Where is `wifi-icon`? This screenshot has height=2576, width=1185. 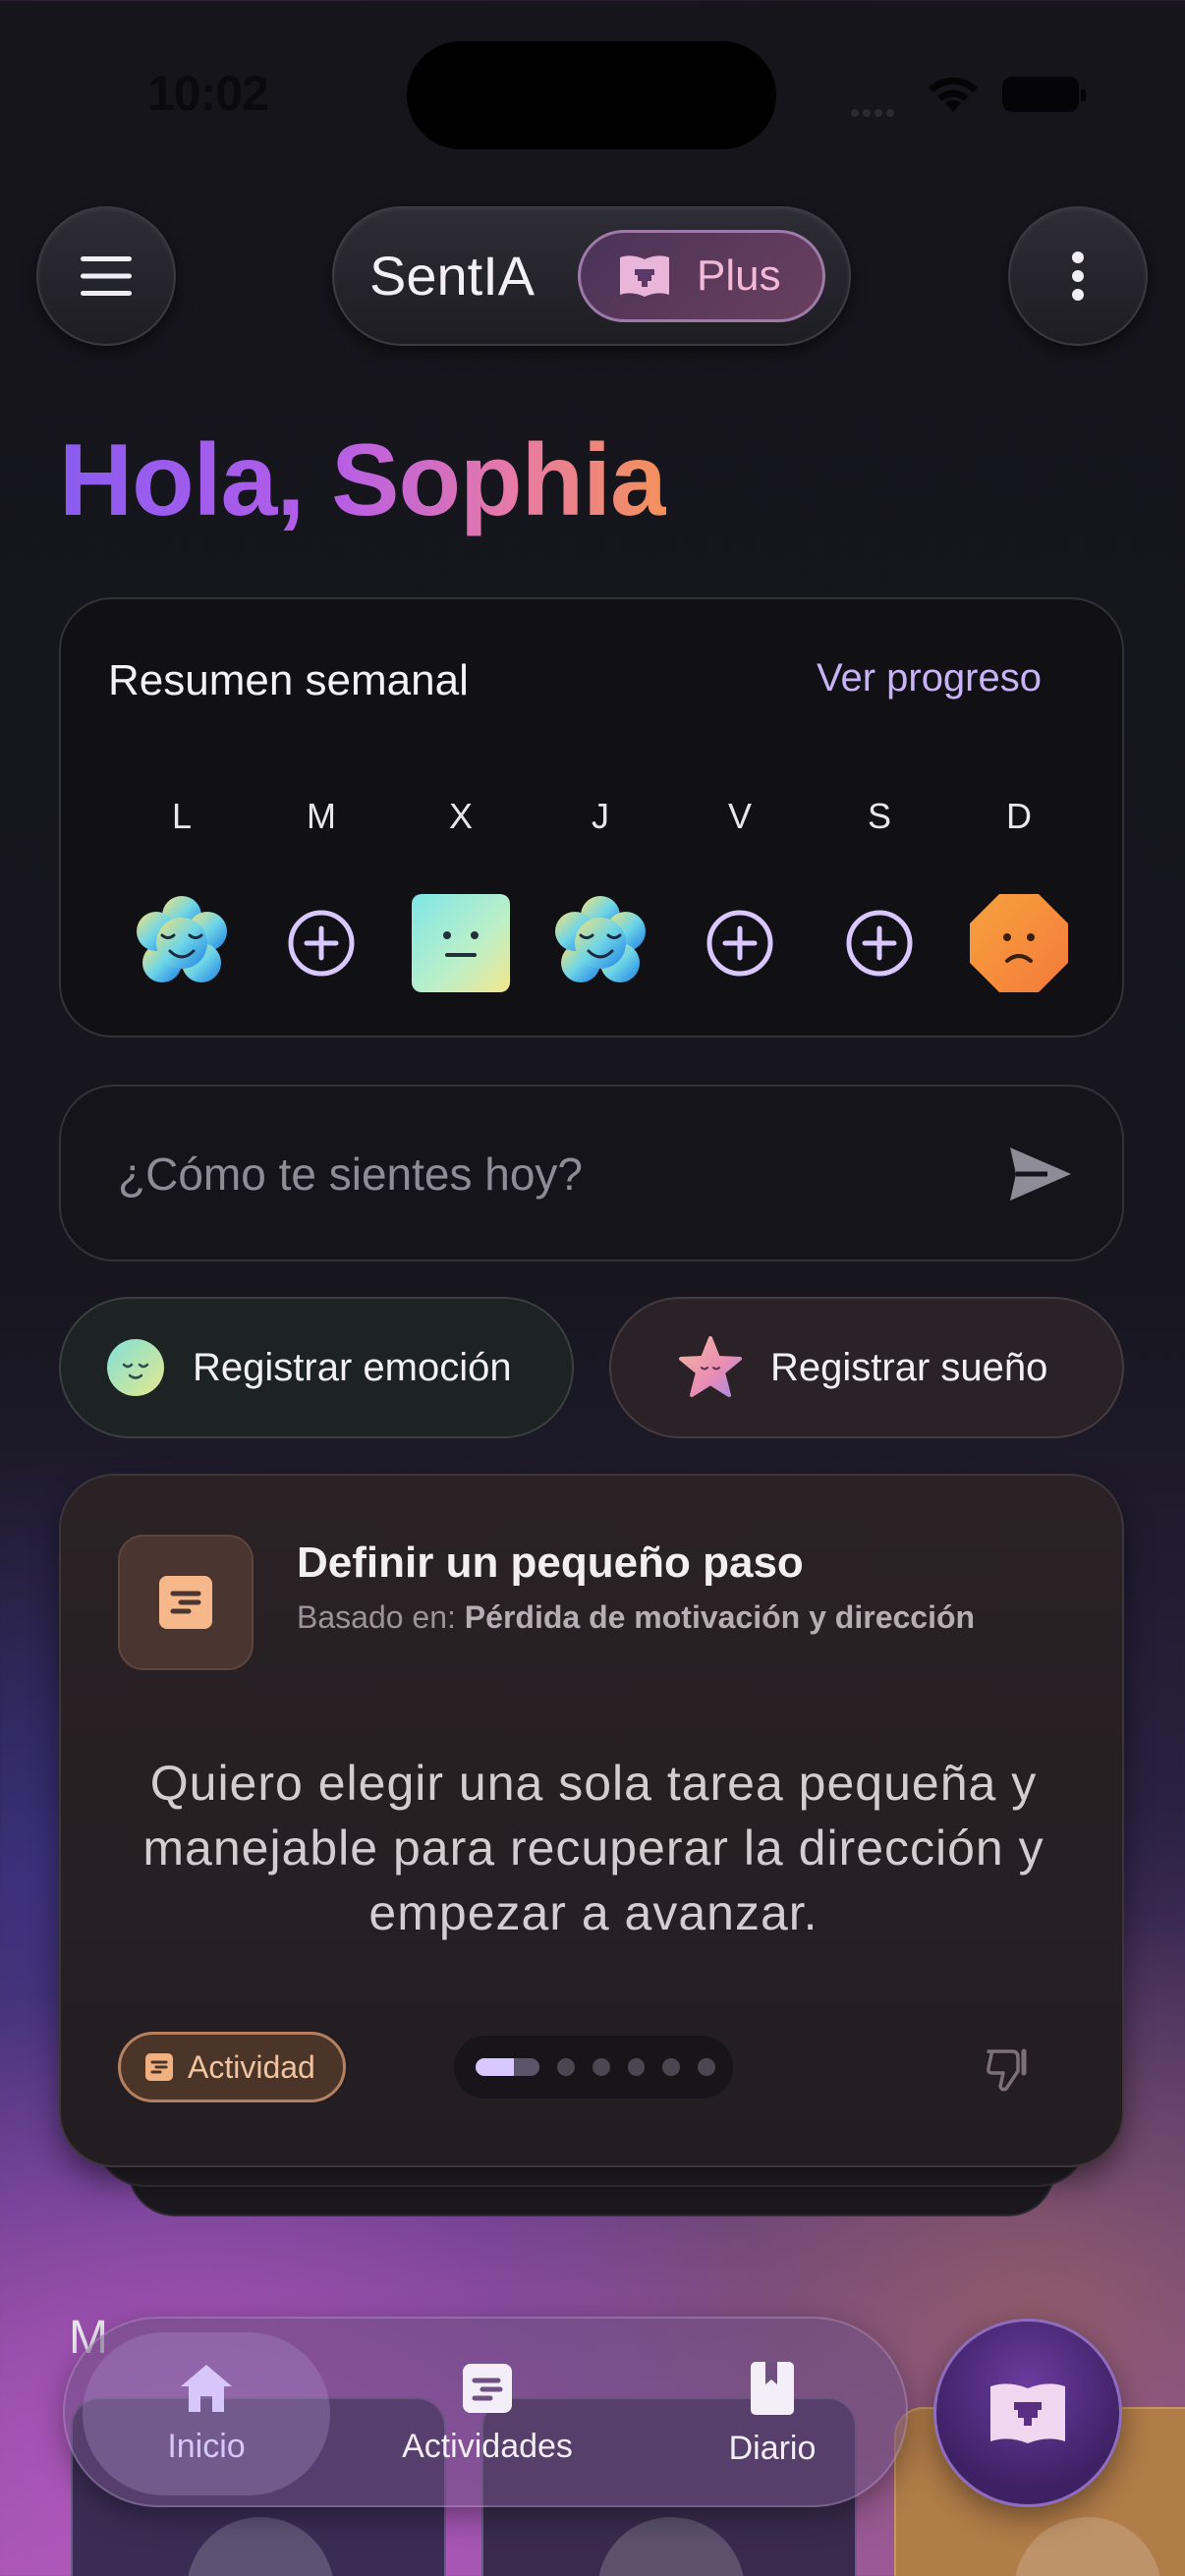
wifi-icon is located at coordinates (954, 94).